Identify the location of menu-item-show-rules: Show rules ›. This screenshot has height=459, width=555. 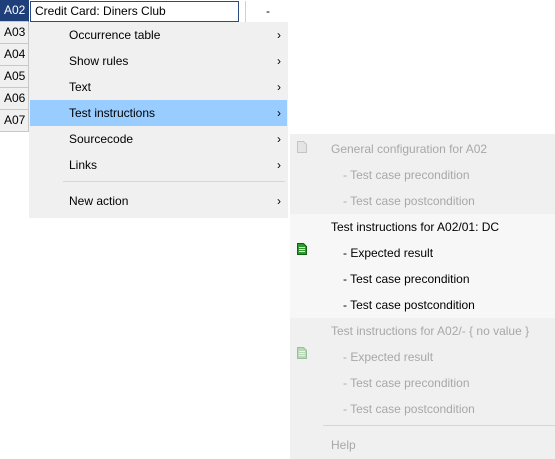
(158, 61).